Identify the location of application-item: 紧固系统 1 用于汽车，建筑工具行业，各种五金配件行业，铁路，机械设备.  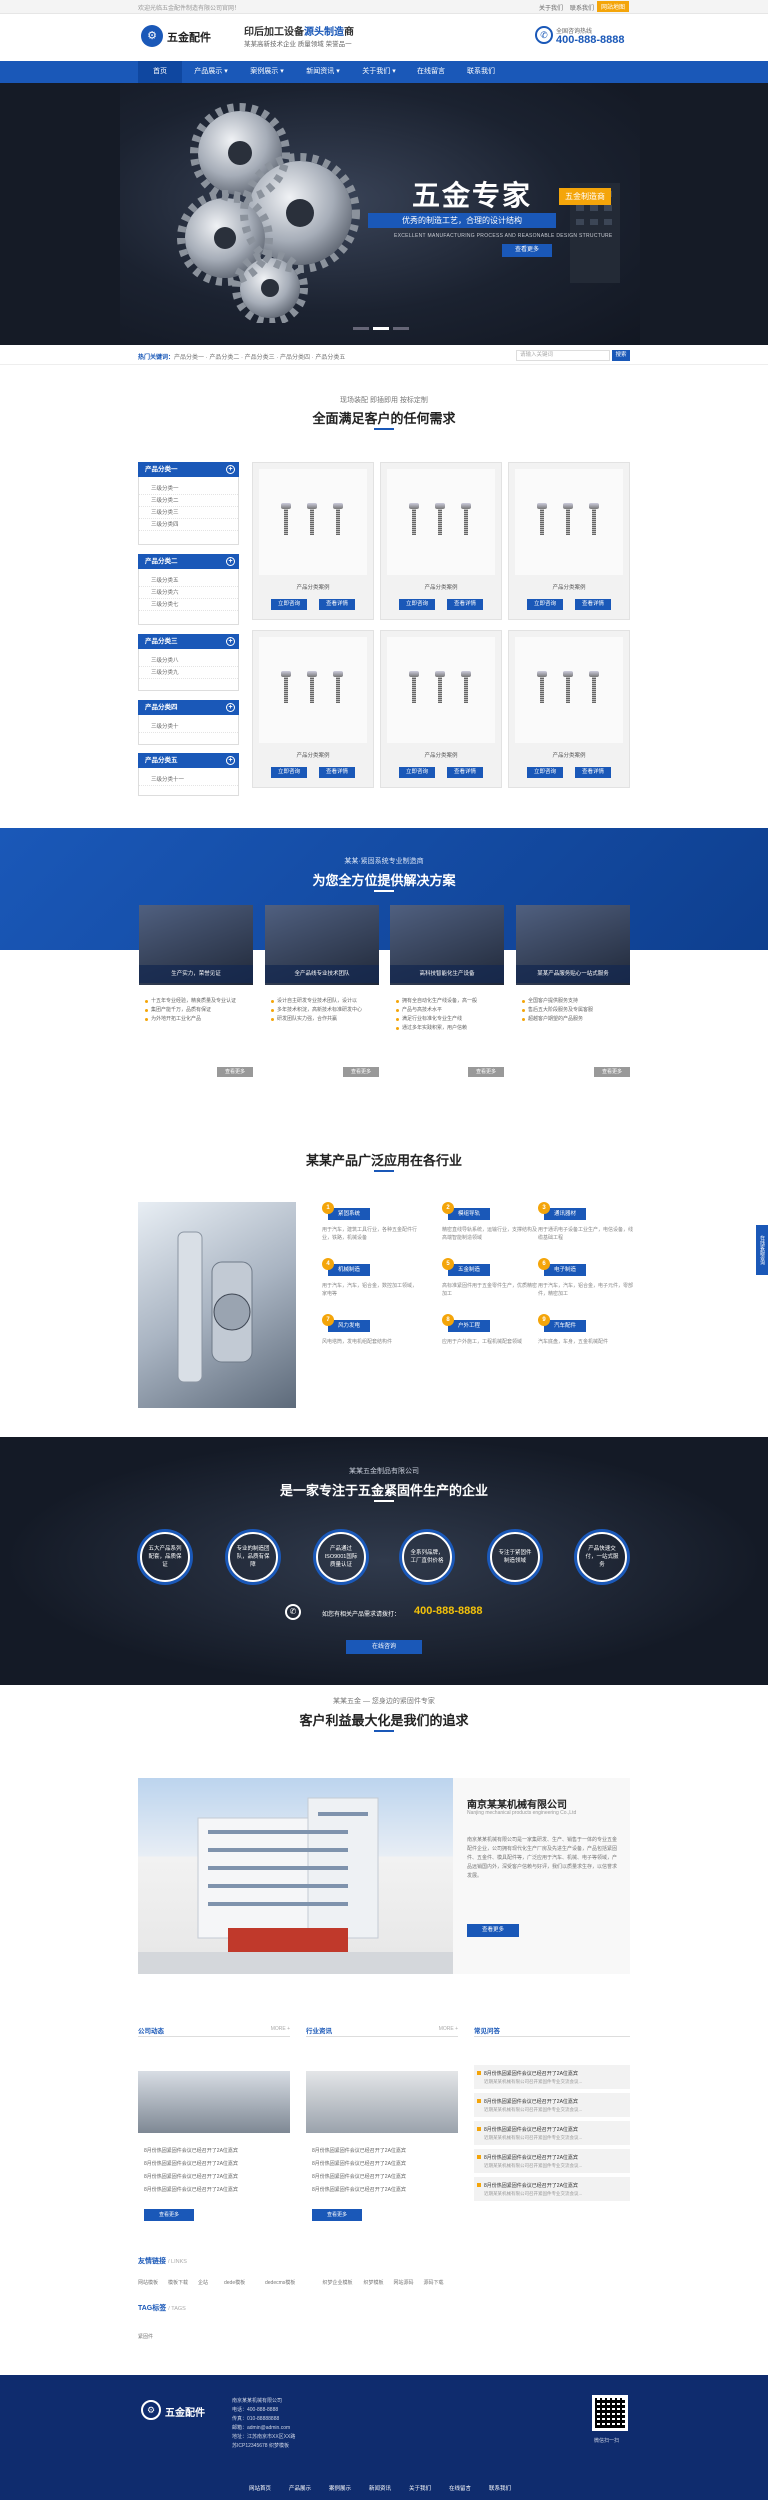
(372, 1228).